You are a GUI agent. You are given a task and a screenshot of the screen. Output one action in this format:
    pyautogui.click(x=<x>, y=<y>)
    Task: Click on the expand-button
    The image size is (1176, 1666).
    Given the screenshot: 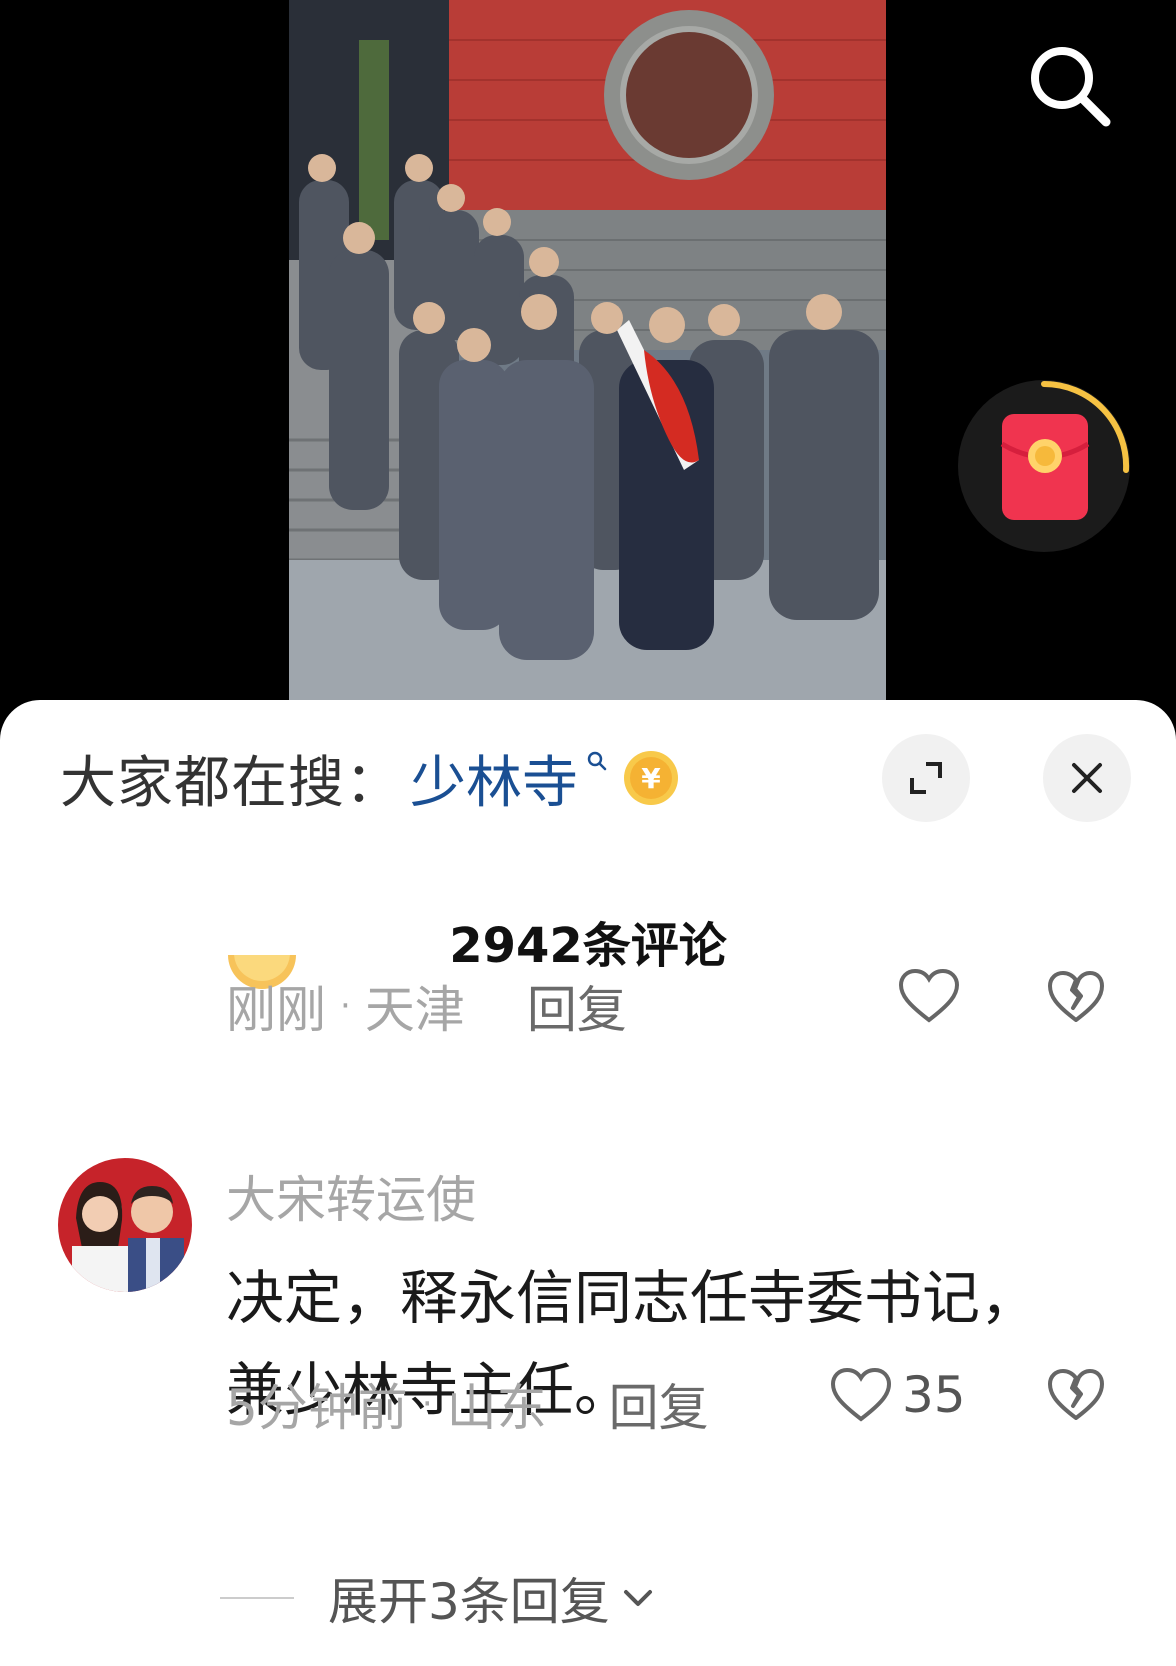 What is the action you would take?
    pyautogui.click(x=926, y=778)
    